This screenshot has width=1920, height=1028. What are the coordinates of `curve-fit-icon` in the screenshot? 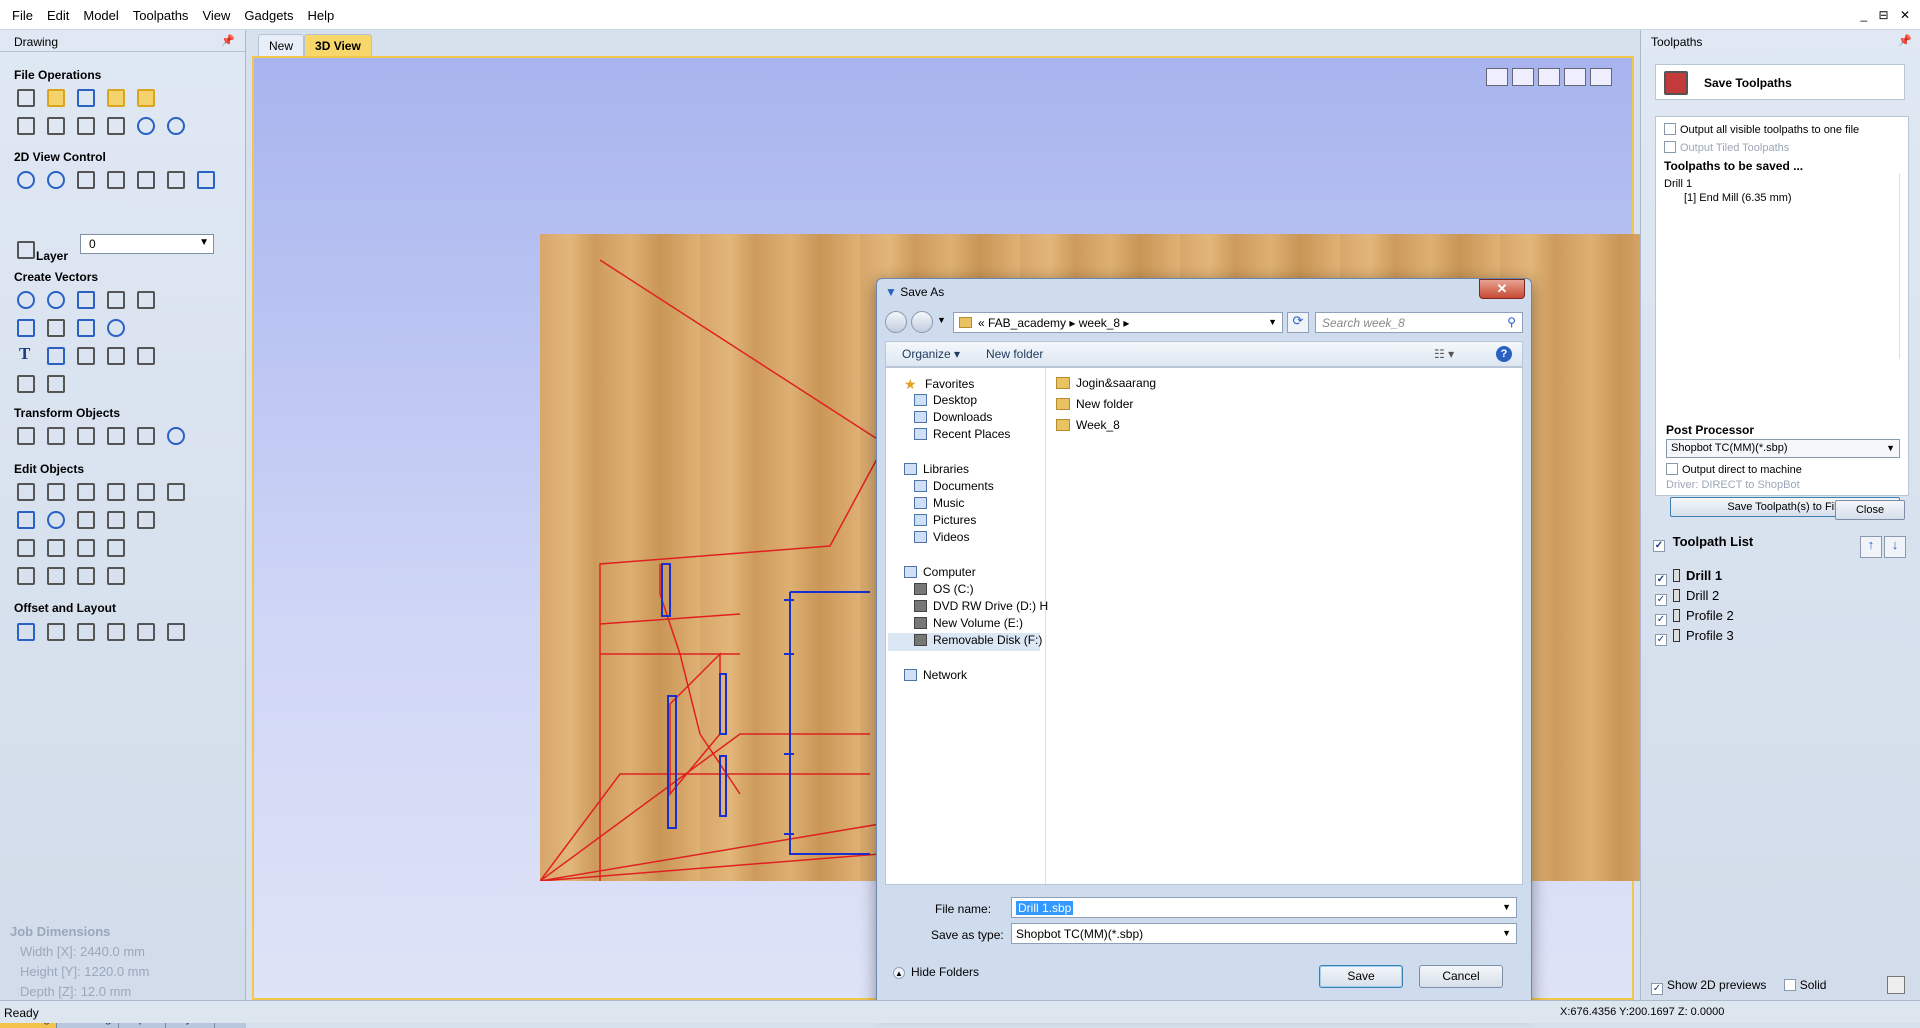 It's located at (55, 575).